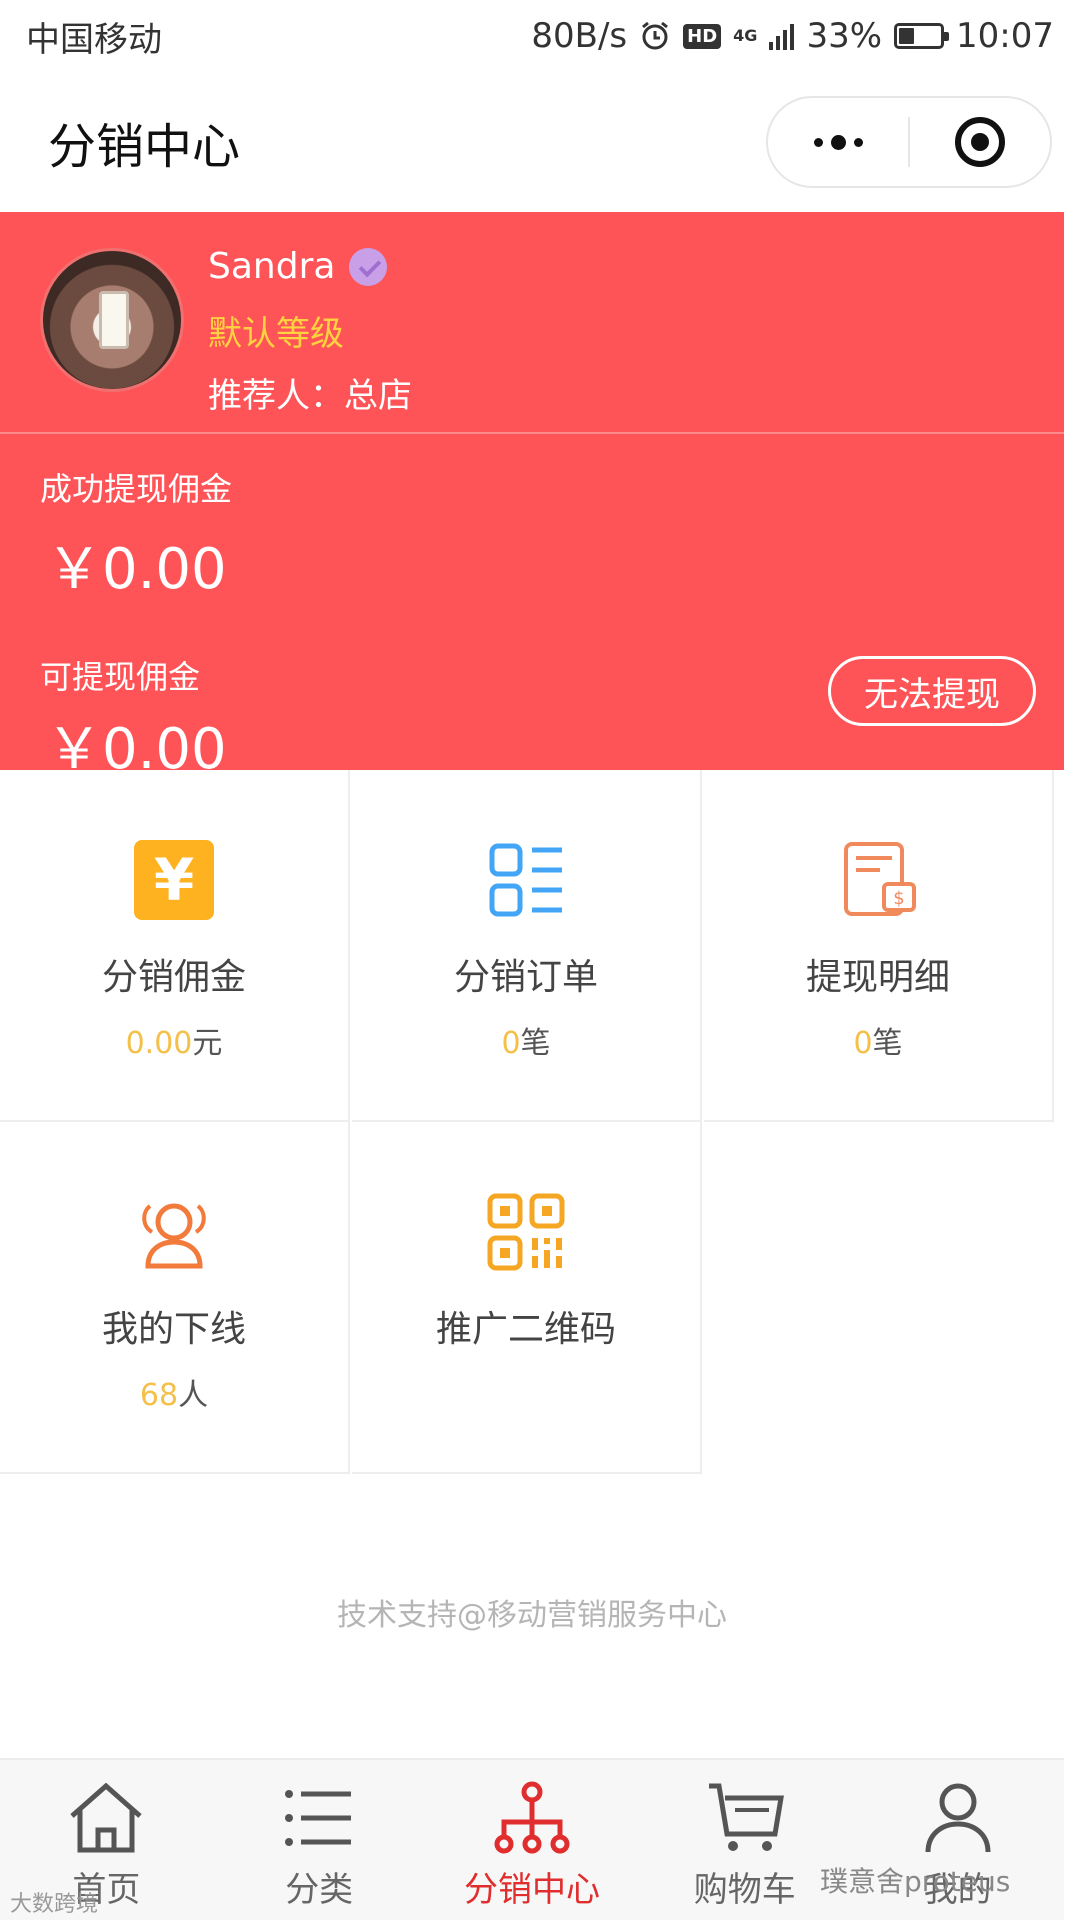 Image resolution: width=1080 pixels, height=1920 pixels. Describe the element at coordinates (174, 1236) in the screenshot. I see `team-icon` at that location.